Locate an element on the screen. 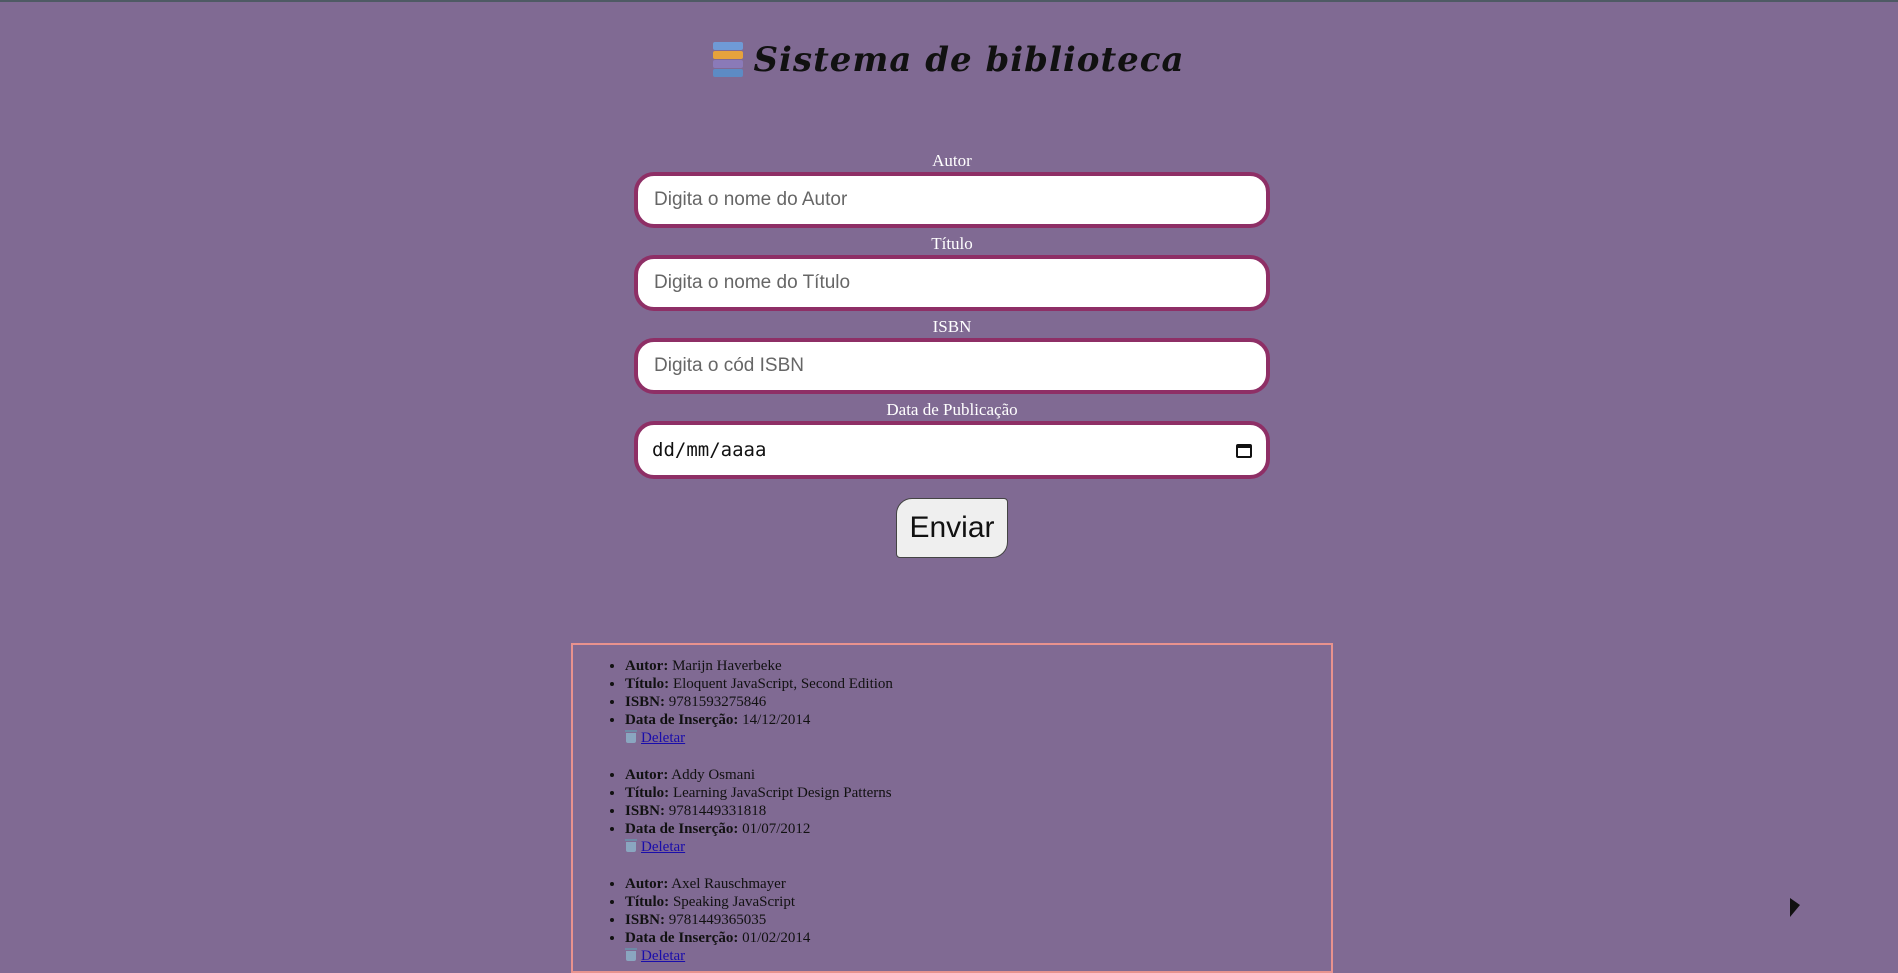 The height and width of the screenshot is (973, 1898). book-isbn-item: ISBN: 9781449331818 is located at coordinates (978, 811).